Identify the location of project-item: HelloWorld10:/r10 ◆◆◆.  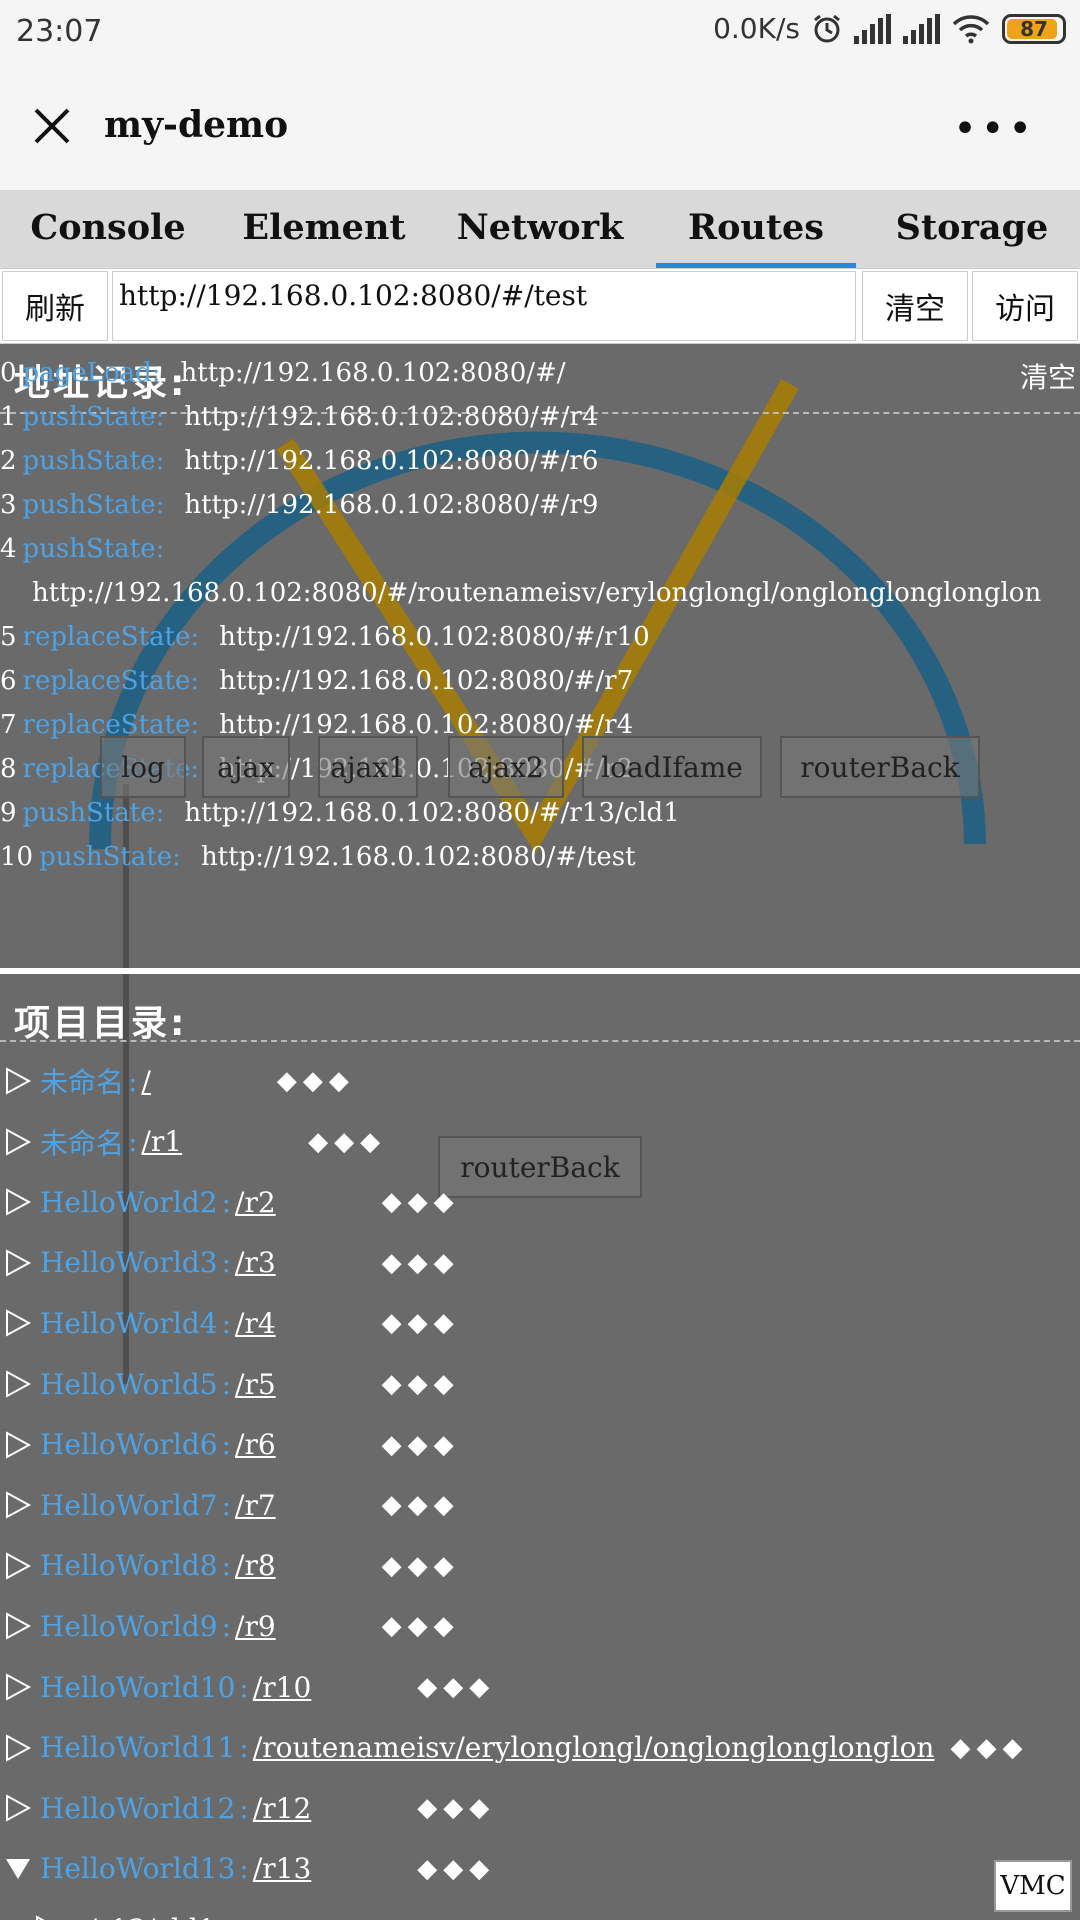
(247, 1687).